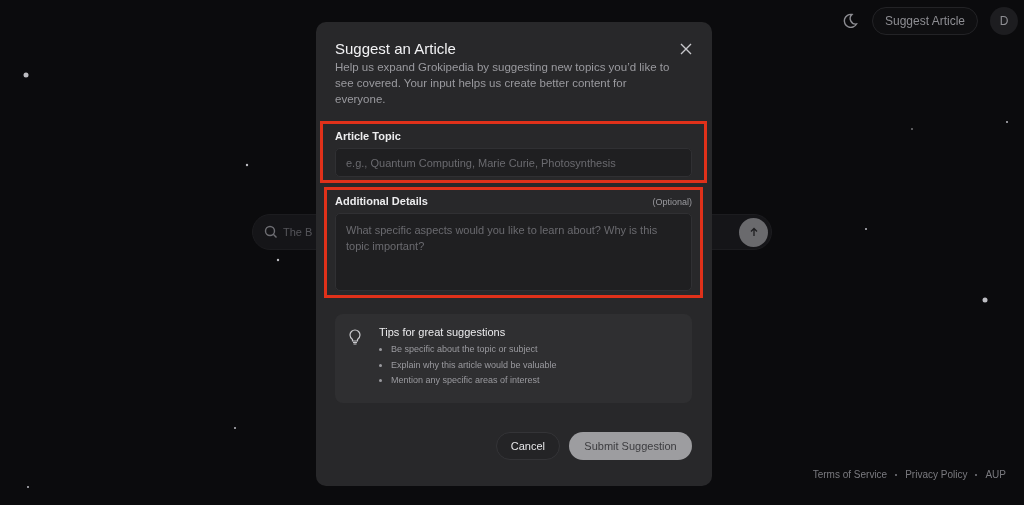 Image resolution: width=1024 pixels, height=505 pixels. Describe the element at coordinates (849, 21) in the screenshot. I see `moon-icon` at that location.